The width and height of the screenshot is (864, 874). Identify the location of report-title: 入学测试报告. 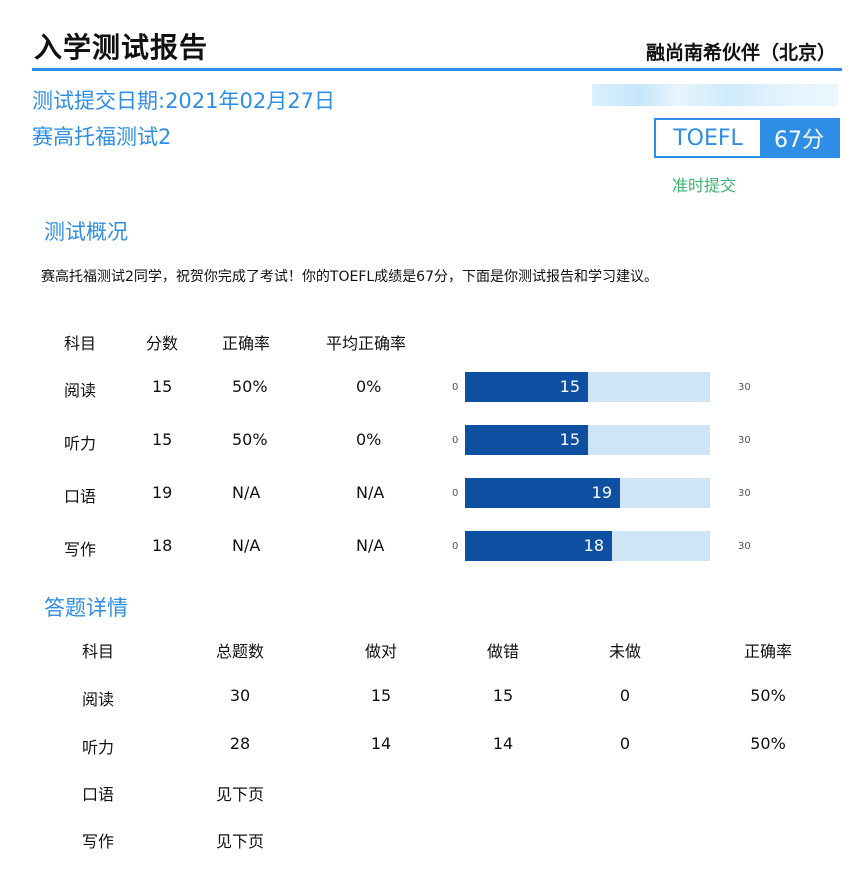
(121, 47).